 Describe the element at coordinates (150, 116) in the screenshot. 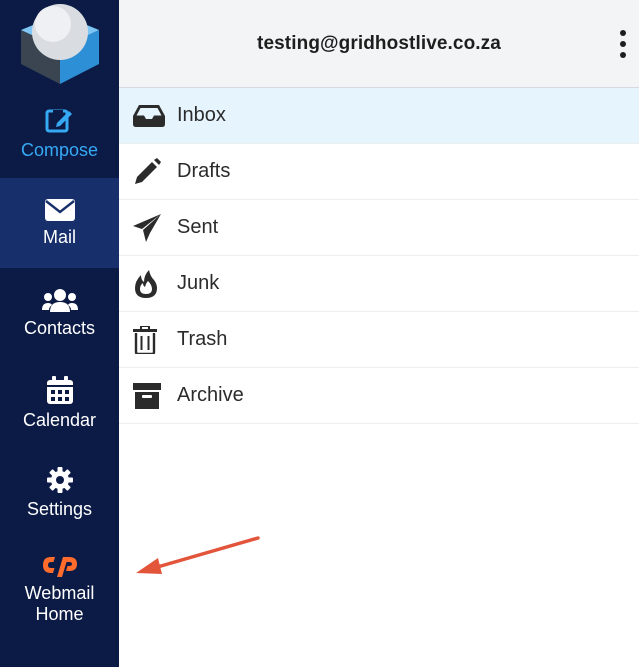

I see `inbox-icon` at that location.